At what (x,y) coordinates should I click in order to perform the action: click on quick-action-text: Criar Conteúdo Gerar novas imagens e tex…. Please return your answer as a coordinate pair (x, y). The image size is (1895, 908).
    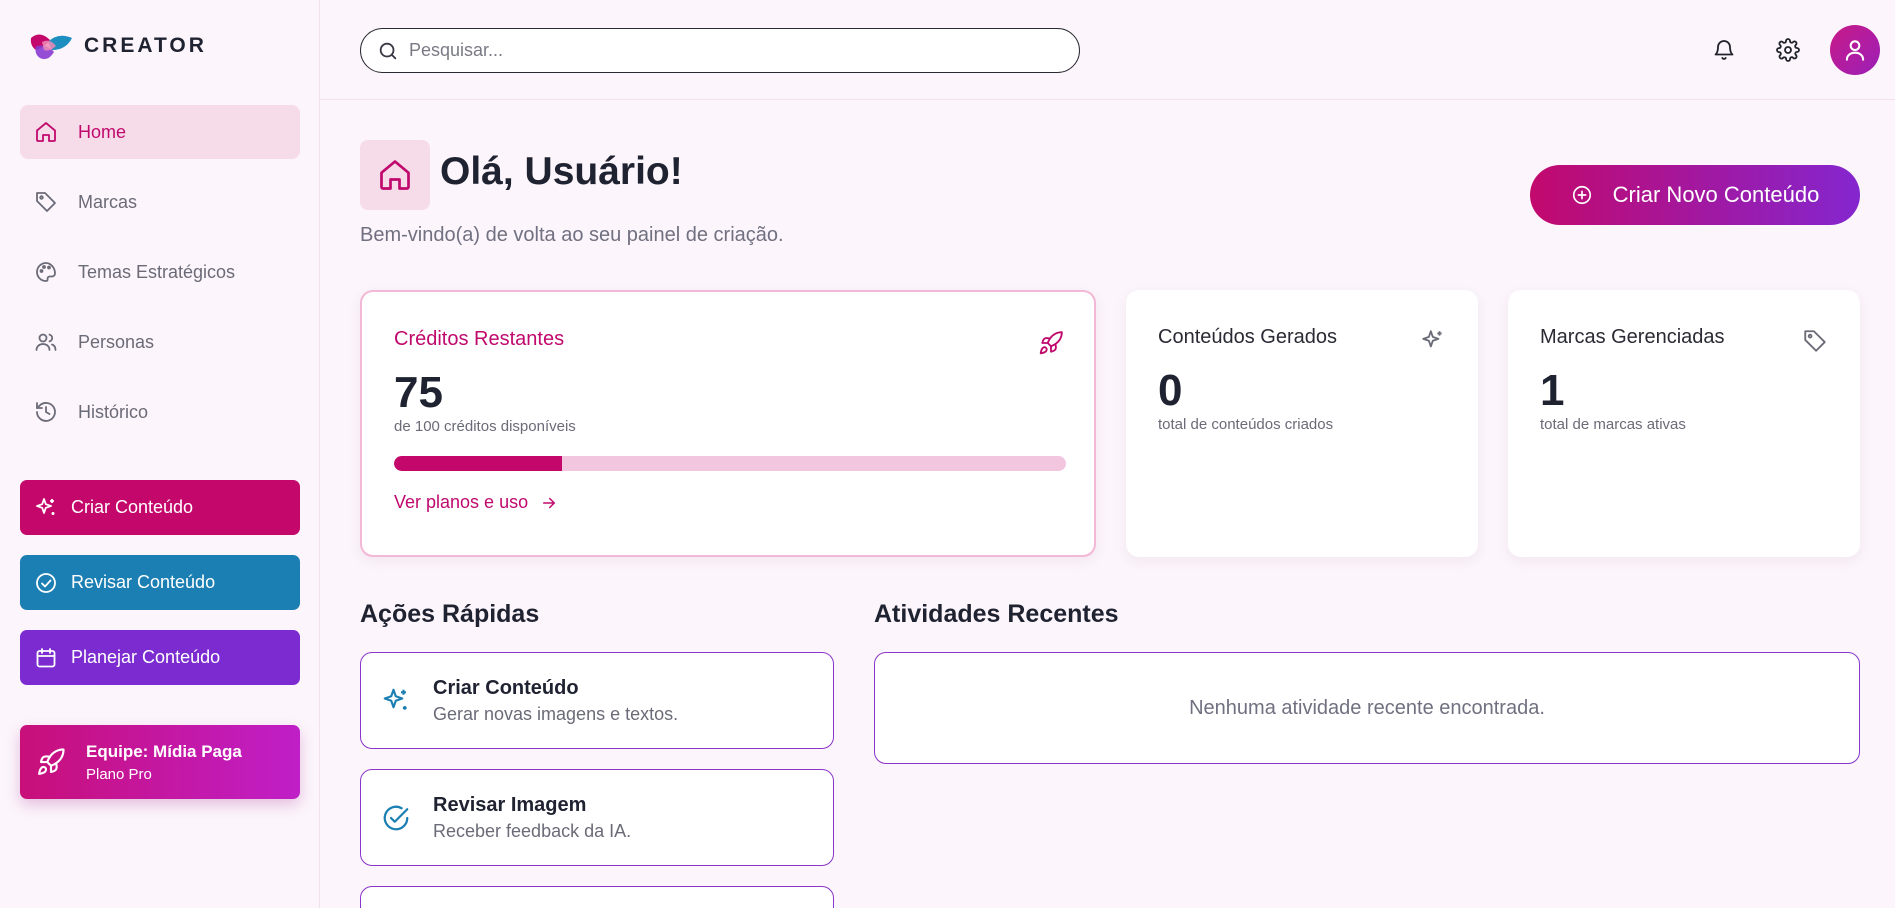
    Looking at the image, I should click on (555, 701).